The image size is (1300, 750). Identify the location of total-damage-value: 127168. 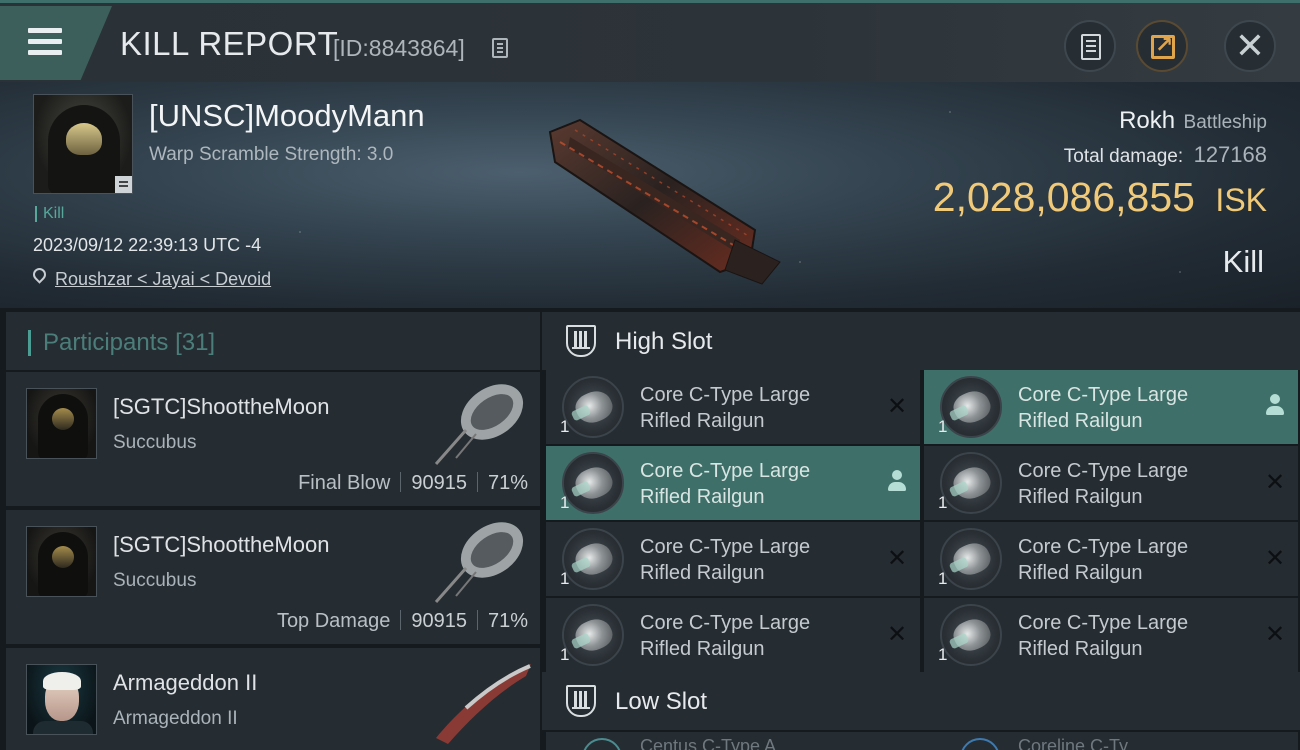
(1230, 154).